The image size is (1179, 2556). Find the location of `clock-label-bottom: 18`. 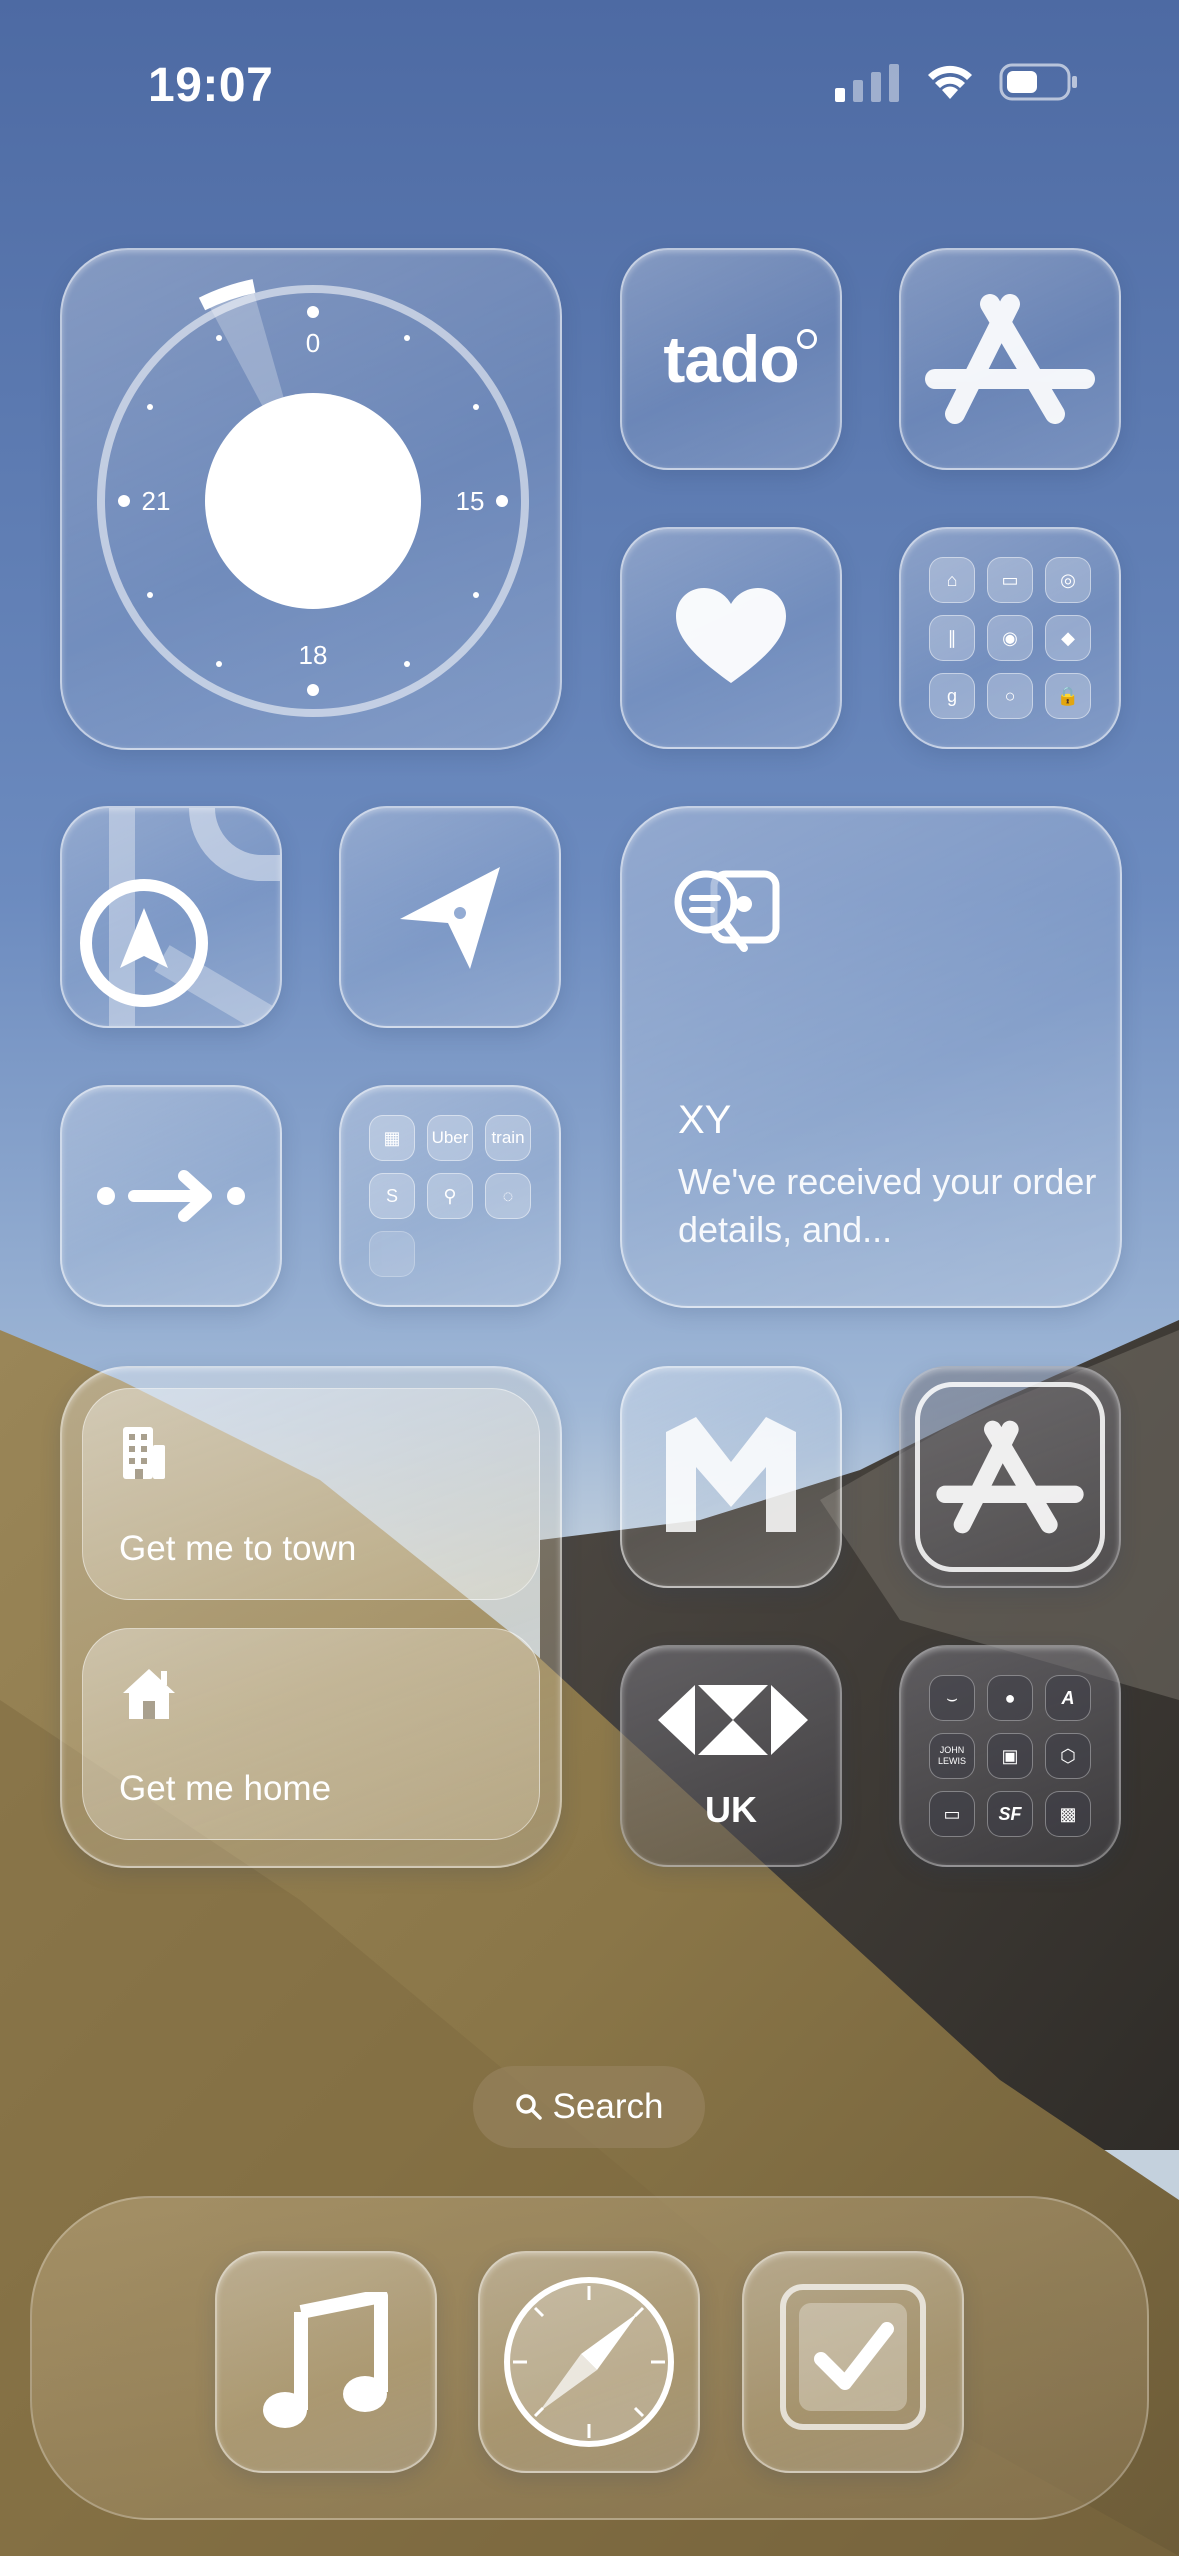

clock-label-bottom: 18 is located at coordinates (313, 655).